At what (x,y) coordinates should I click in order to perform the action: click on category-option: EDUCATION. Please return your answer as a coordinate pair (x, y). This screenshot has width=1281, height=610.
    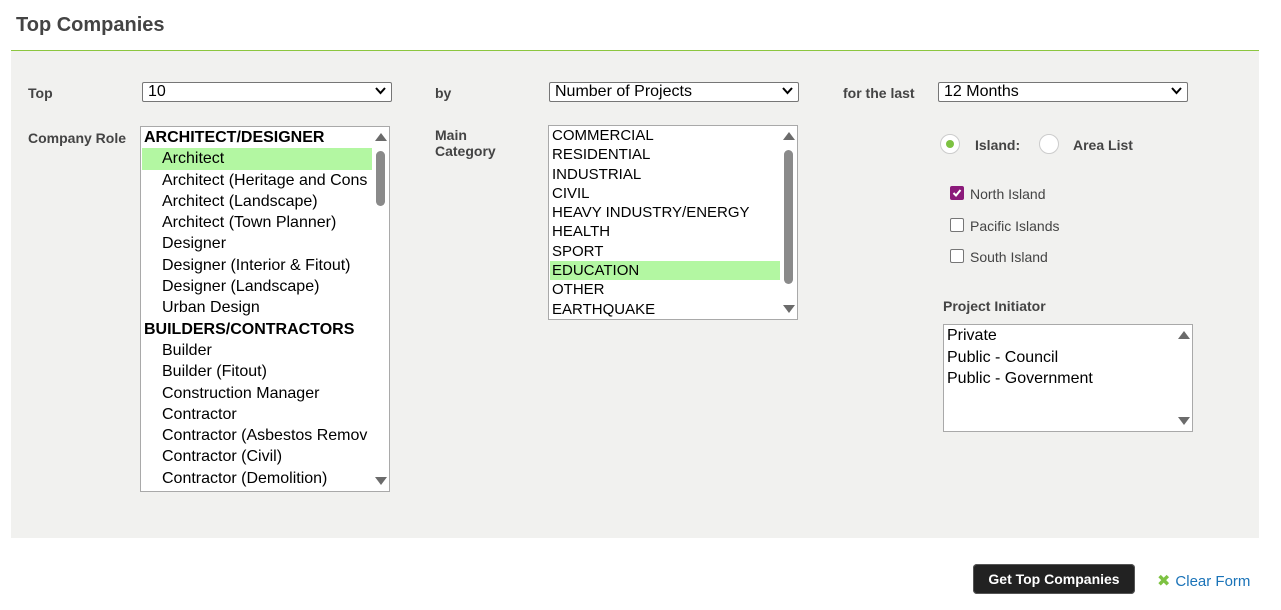
    Looking at the image, I should click on (665, 271).